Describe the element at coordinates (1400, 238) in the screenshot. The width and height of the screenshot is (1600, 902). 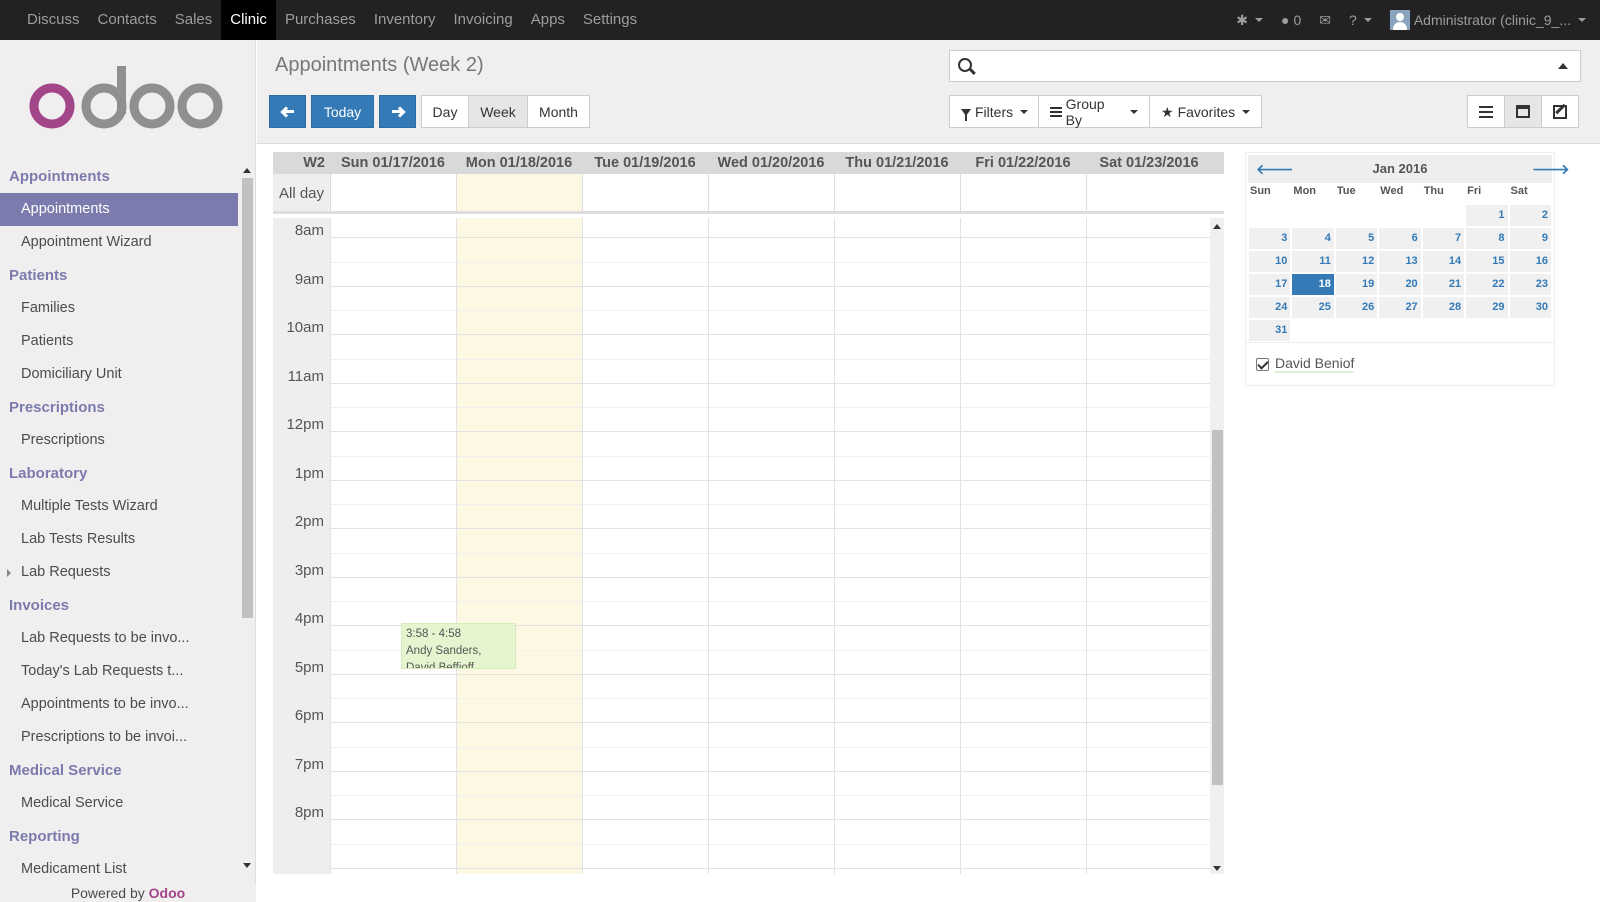
I see `mini-day: 6` at that location.